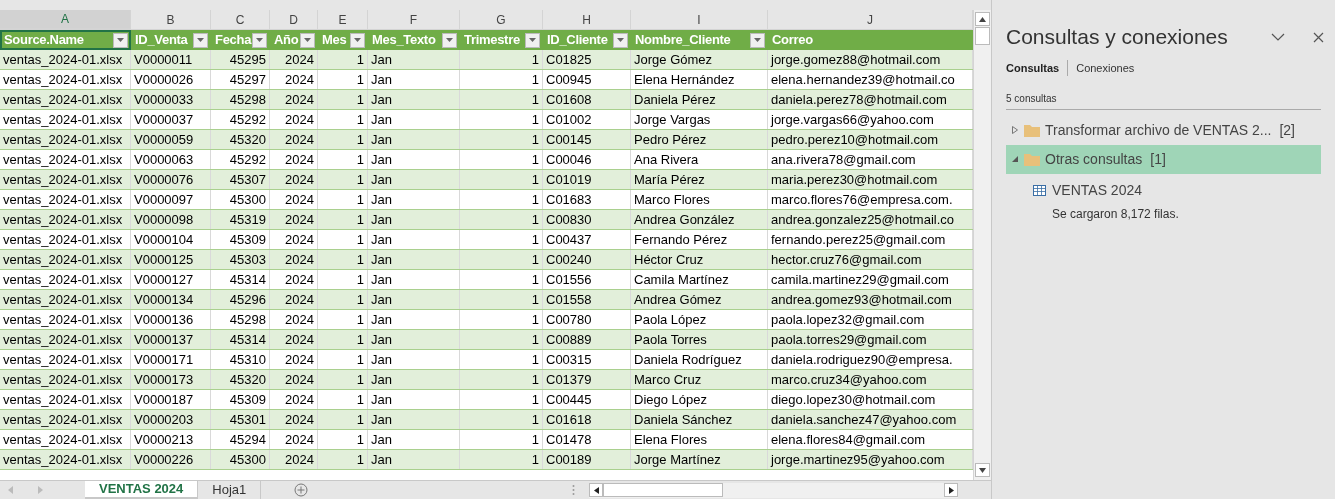 This screenshot has width=1335, height=499. What do you see at coordinates (301, 490) in the screenshot?
I see `add-sheet-icon` at bounding box center [301, 490].